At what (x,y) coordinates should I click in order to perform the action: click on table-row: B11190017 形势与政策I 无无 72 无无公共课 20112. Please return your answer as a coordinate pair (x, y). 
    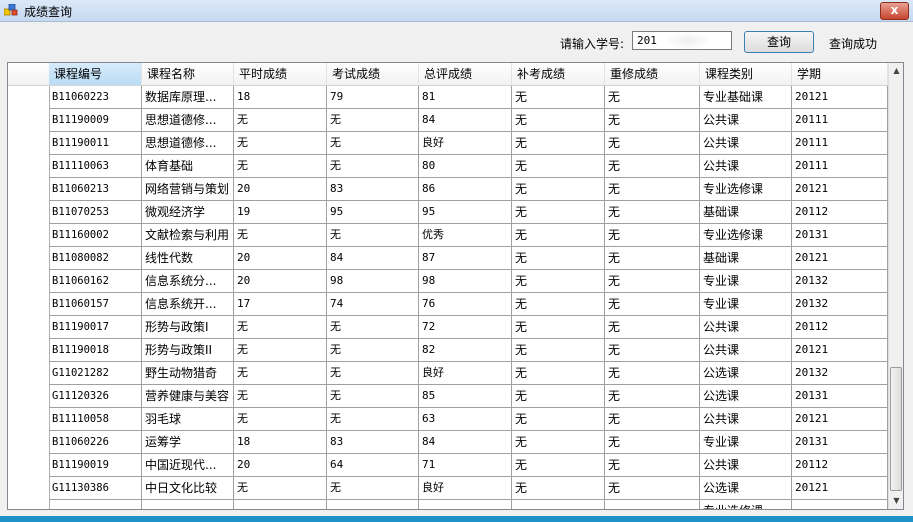
    Looking at the image, I should click on (468, 327).